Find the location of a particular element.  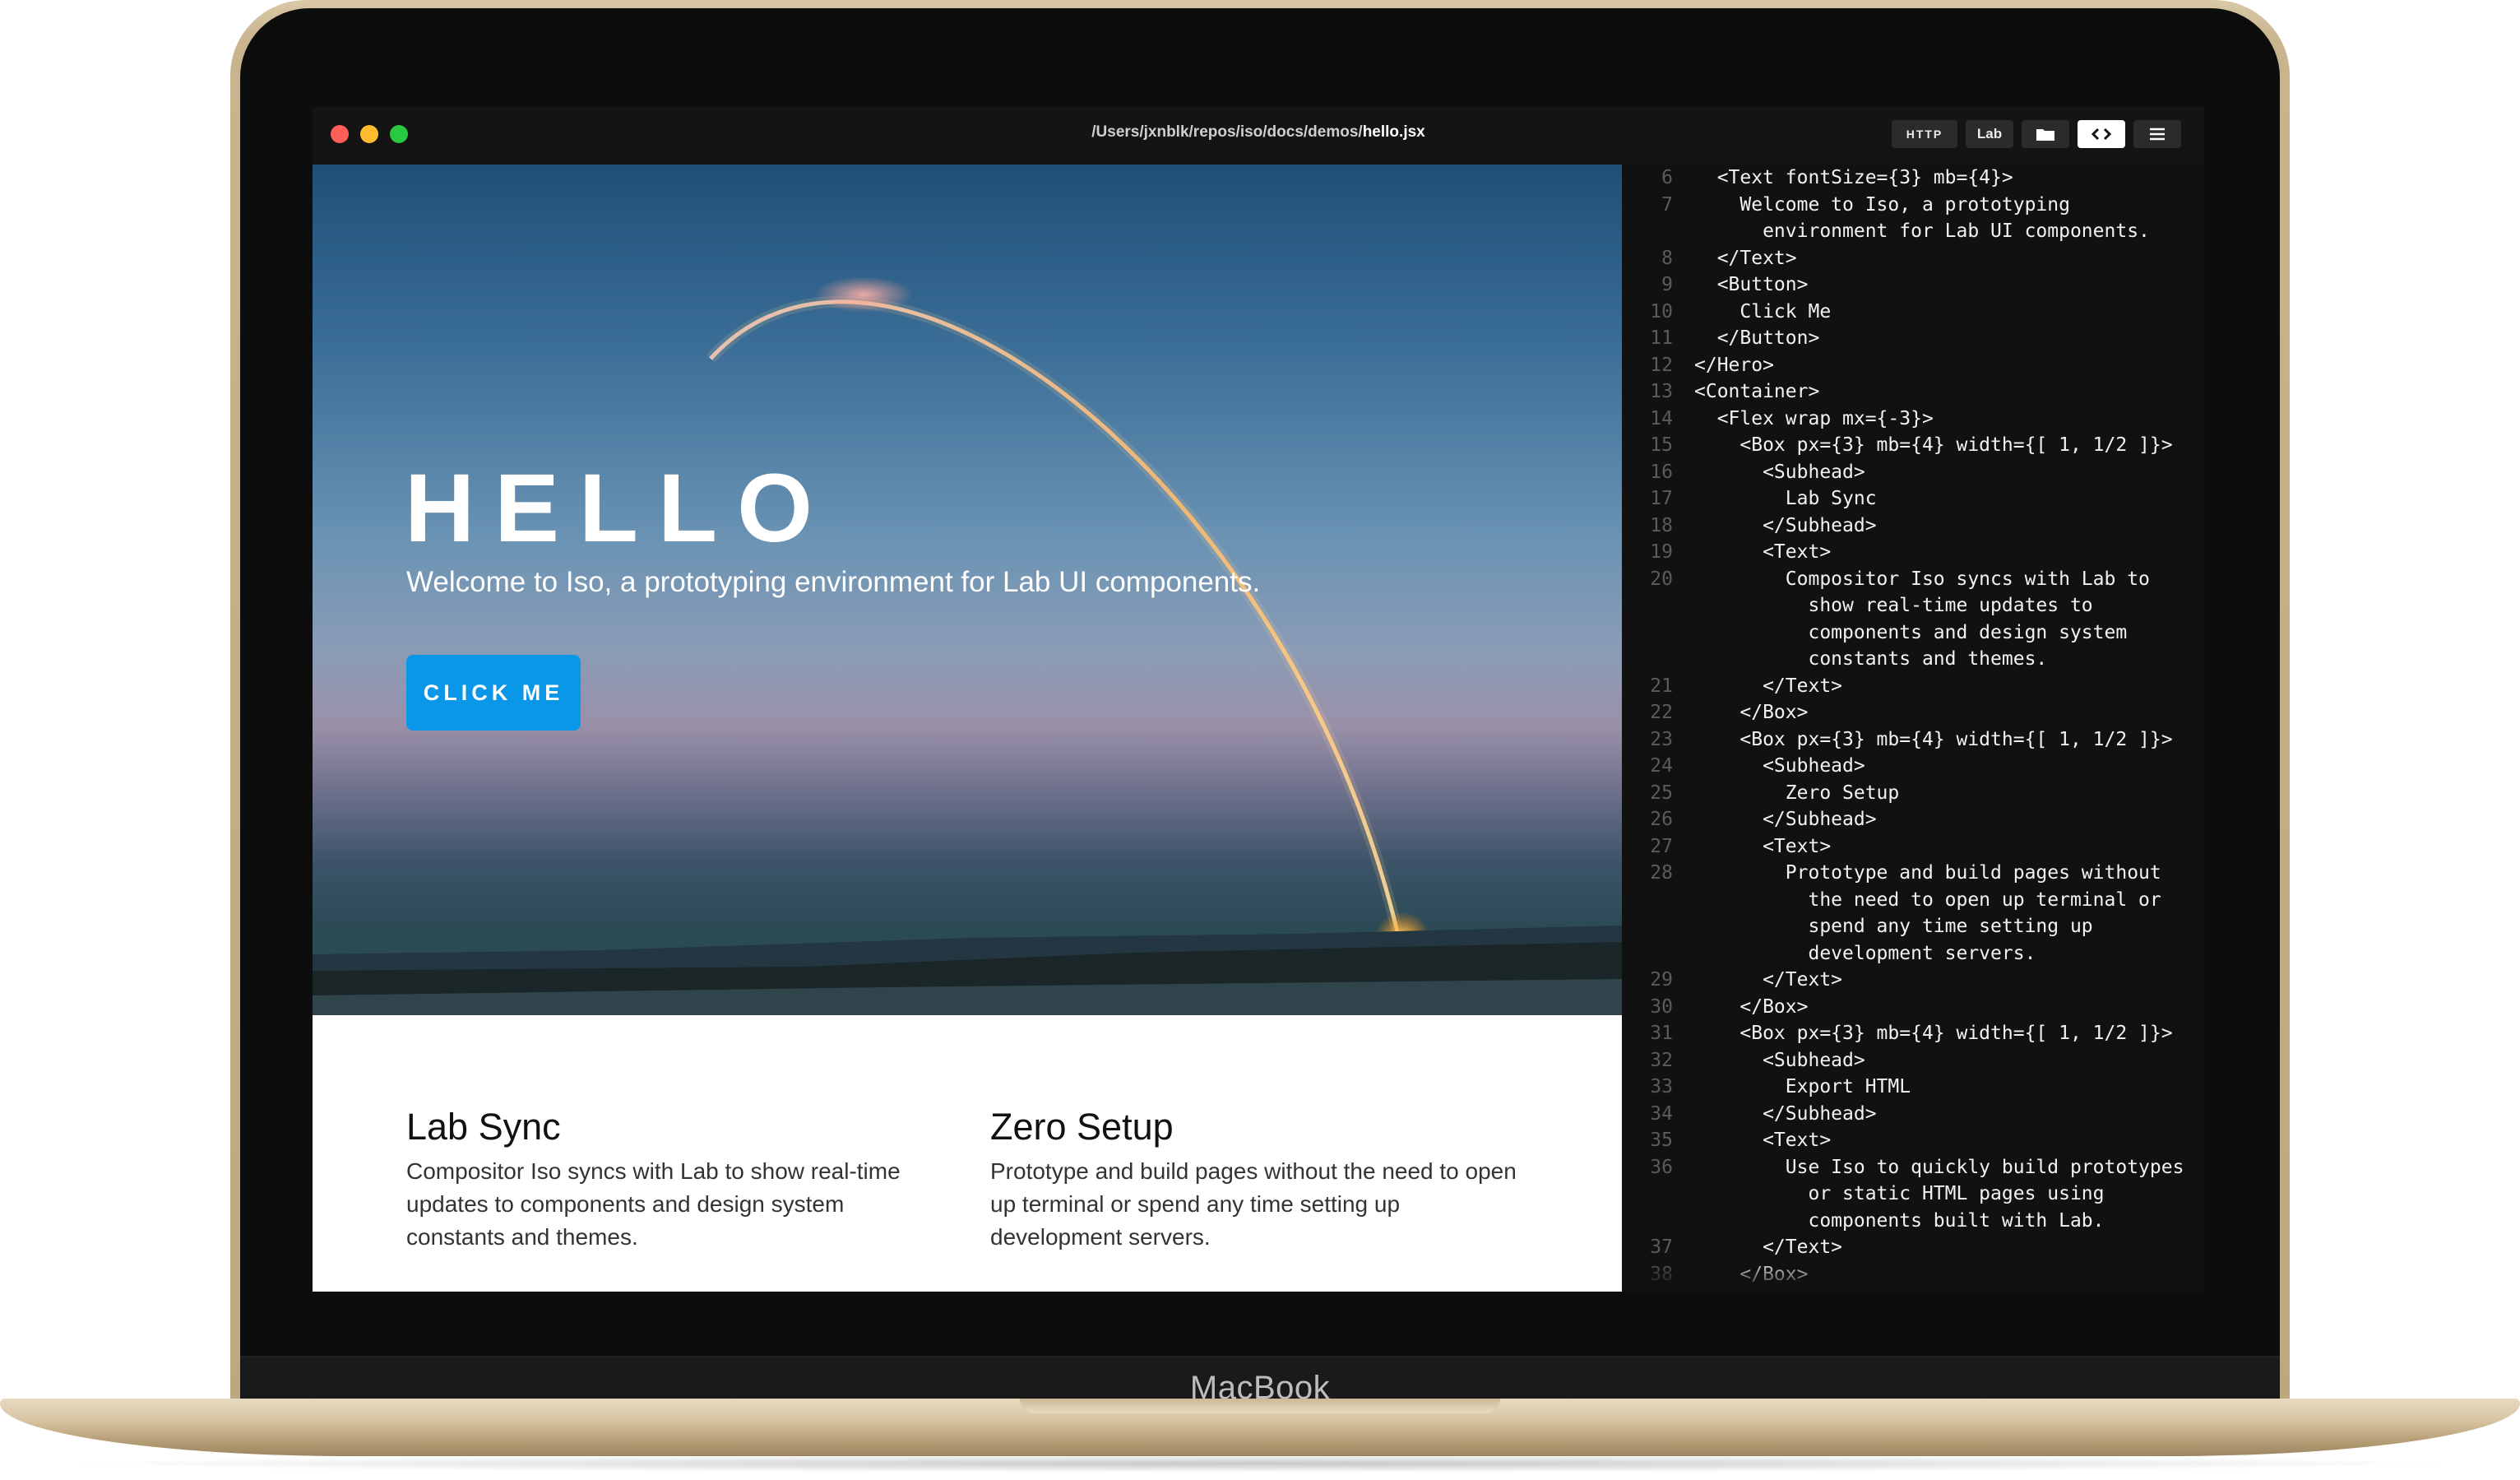

code-line: 18 </Subhead> is located at coordinates (1913, 526).